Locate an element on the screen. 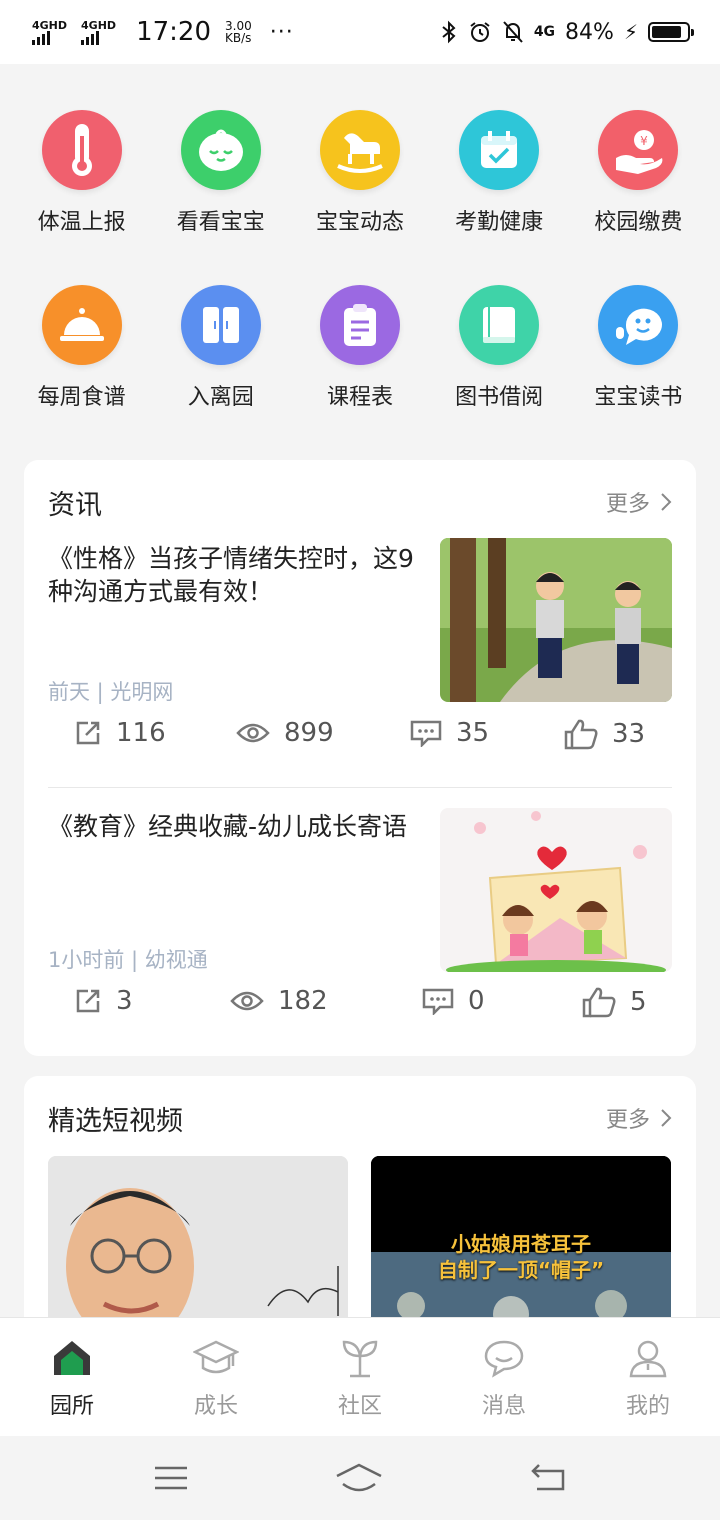 This screenshot has width=720, height=1520. status-bar: 4GHD 4GHD 17:20 3.00 KB/s ··· 4G 84% ⚡ is located at coordinates (360, 32).